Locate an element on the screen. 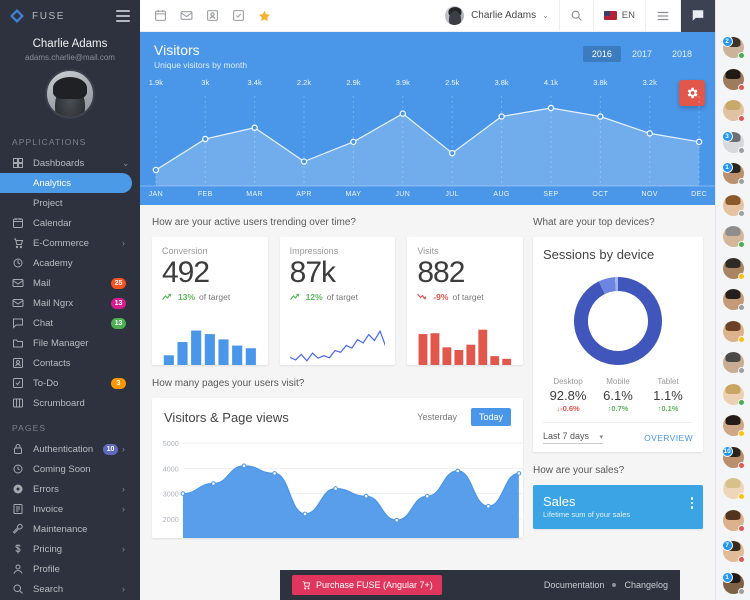 This screenshot has width=750, height=600. sidebar-user-email: adams.charlie@mail.com is located at coordinates (70, 57).